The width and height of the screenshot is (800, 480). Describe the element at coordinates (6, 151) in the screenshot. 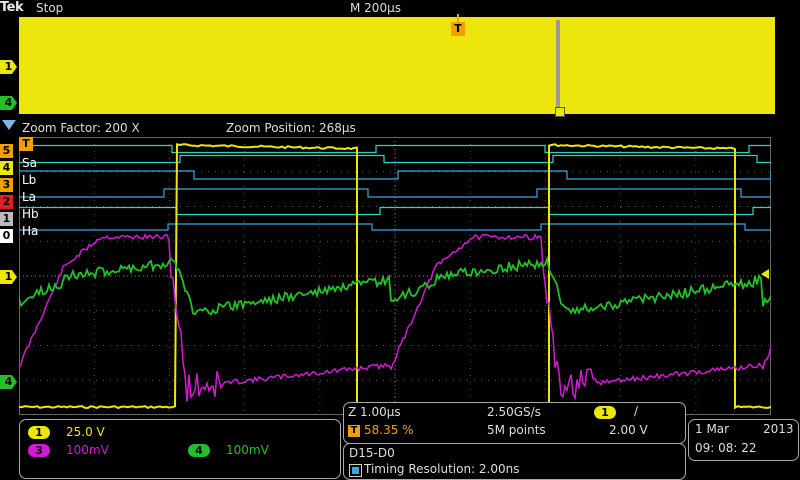

I see `digital-marker-5: 5` at that location.